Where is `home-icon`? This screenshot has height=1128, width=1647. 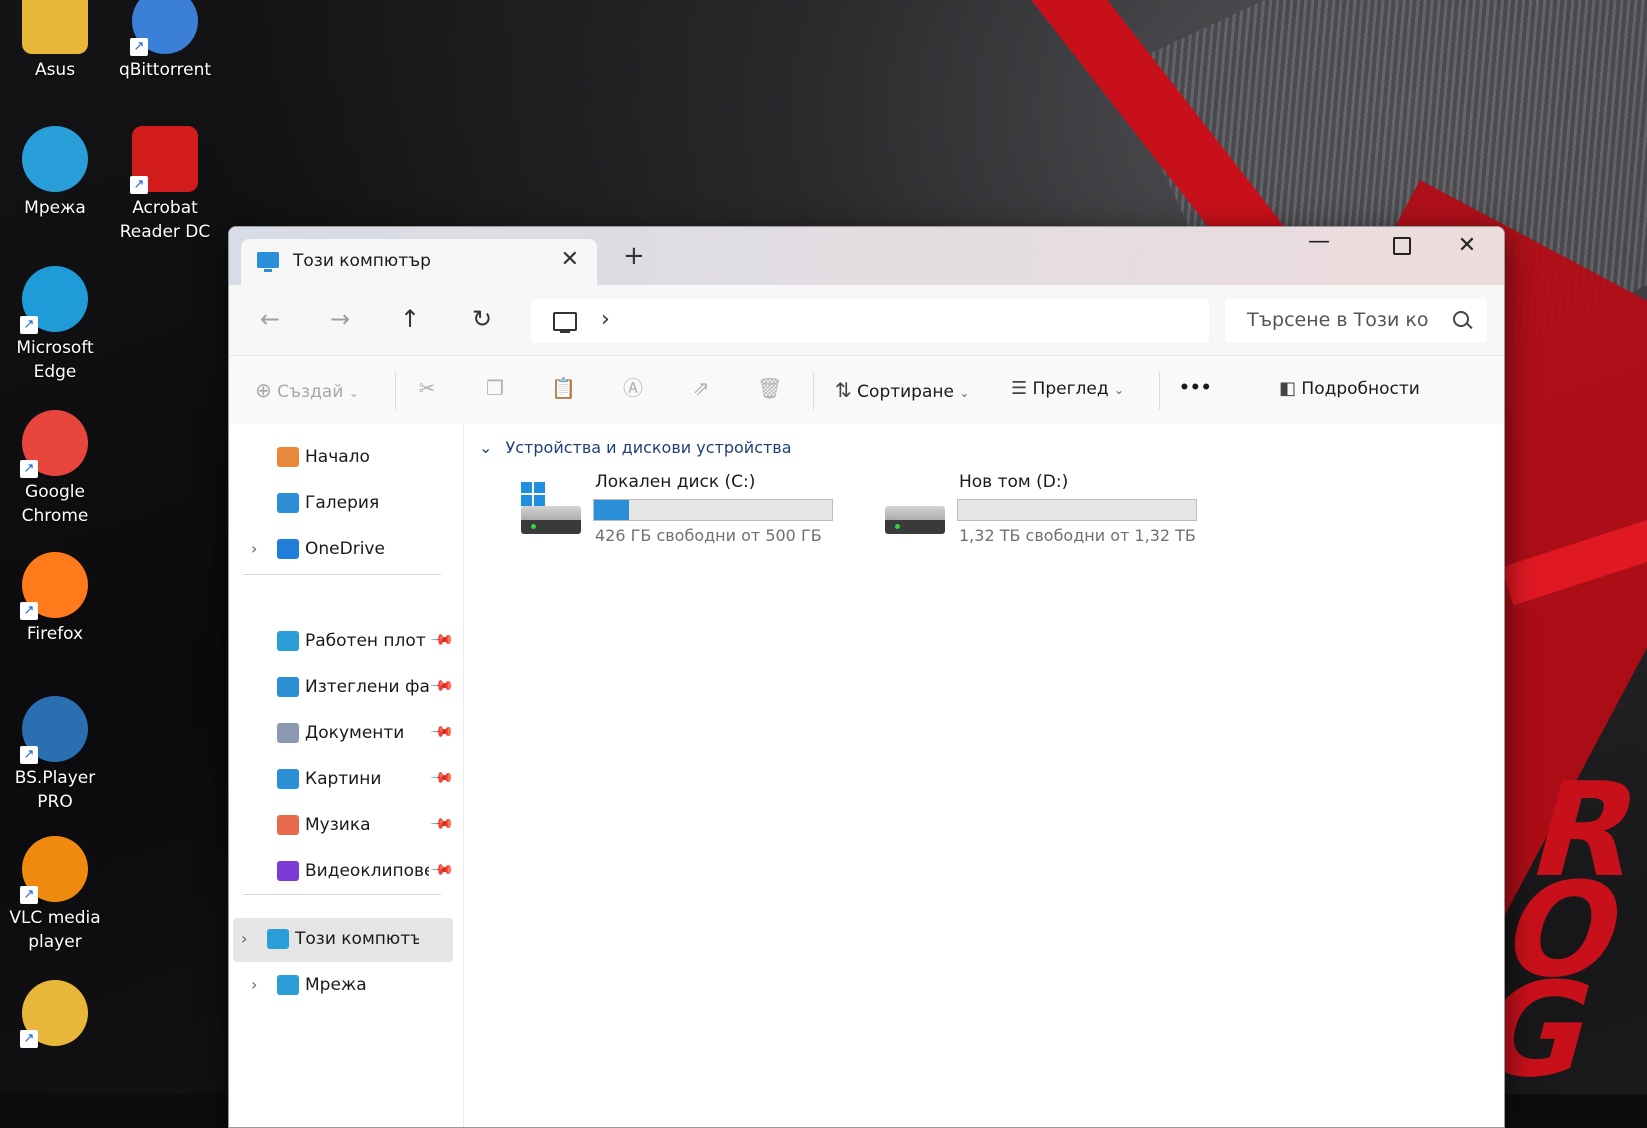 home-icon is located at coordinates (288, 457).